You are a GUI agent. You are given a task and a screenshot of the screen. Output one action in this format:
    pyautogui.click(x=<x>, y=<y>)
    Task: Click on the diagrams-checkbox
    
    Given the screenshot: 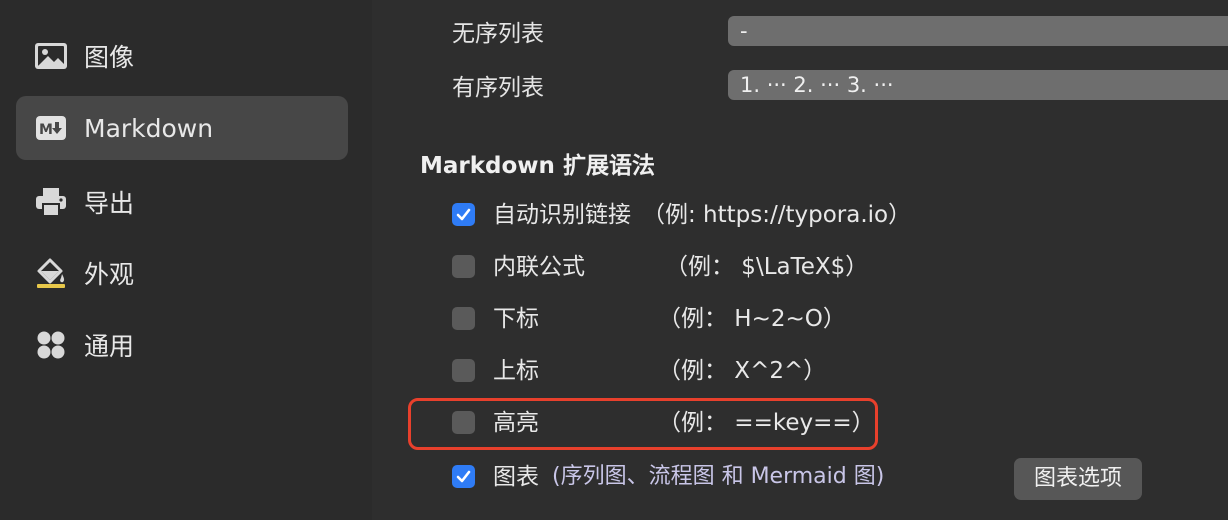 What is the action you would take?
    pyautogui.click(x=463, y=476)
    